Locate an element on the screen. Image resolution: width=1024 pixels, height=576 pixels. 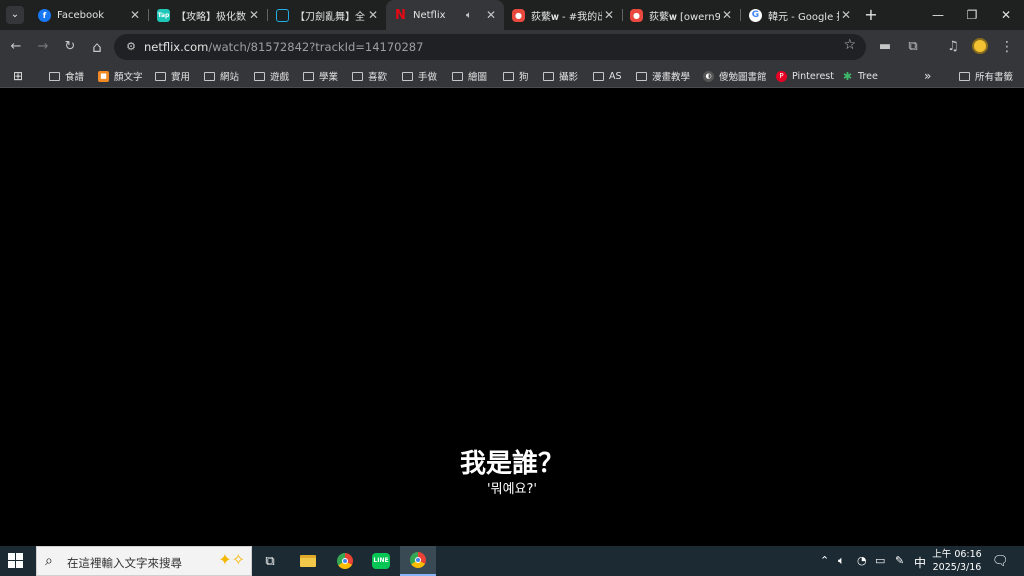
bookmark-item: ■ 顏文字 is located at coordinates (120, 76).